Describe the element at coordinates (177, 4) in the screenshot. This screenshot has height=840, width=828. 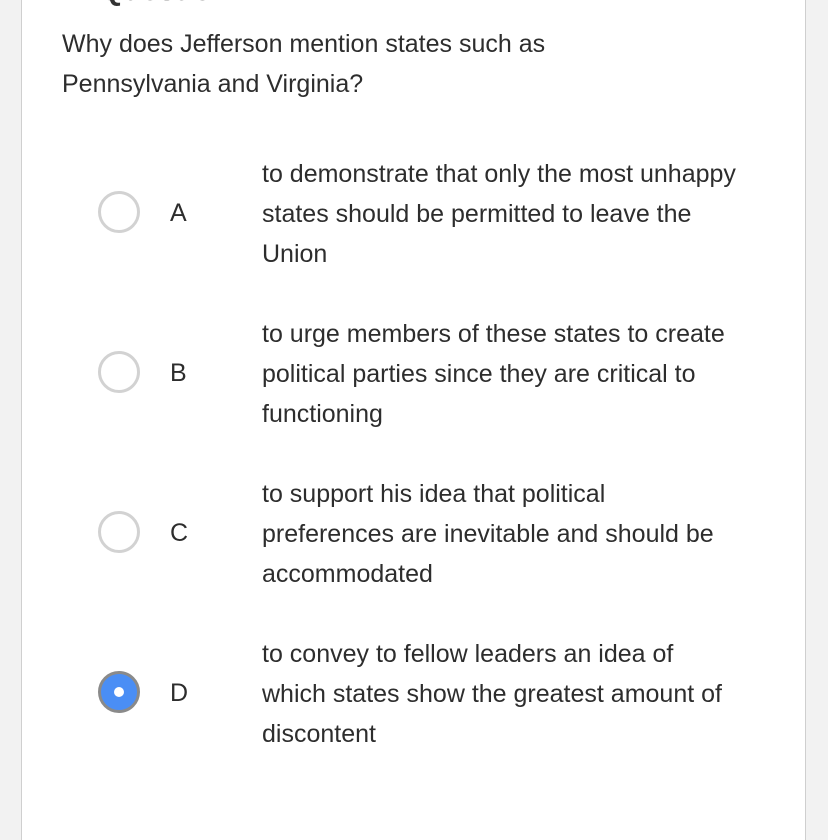
I see `question-title: Question 2` at that location.